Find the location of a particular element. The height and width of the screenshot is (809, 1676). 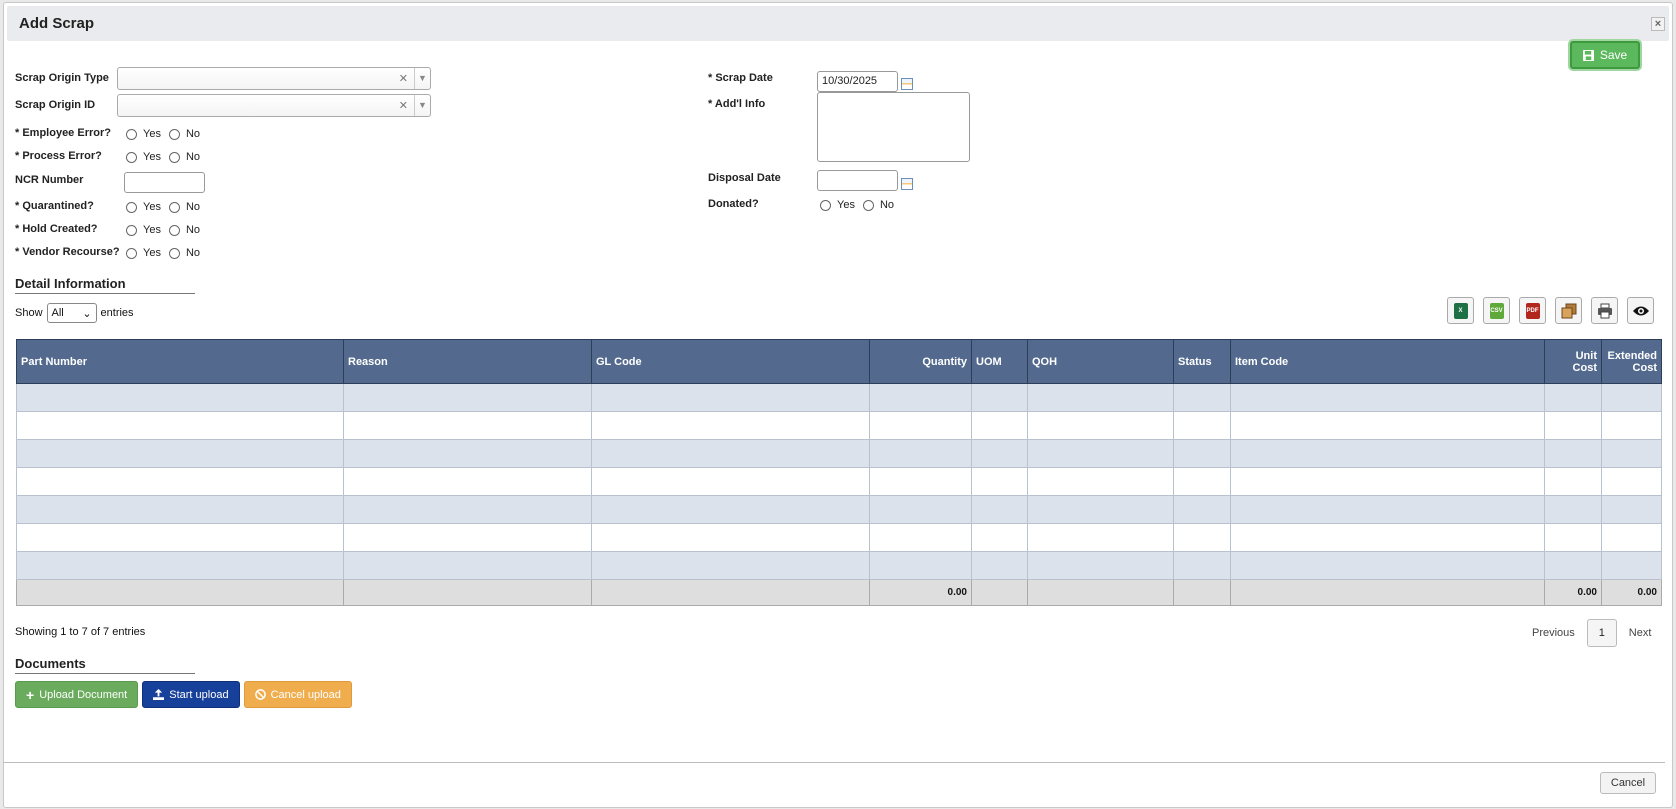

hold-created-no-radio is located at coordinates (174, 230).